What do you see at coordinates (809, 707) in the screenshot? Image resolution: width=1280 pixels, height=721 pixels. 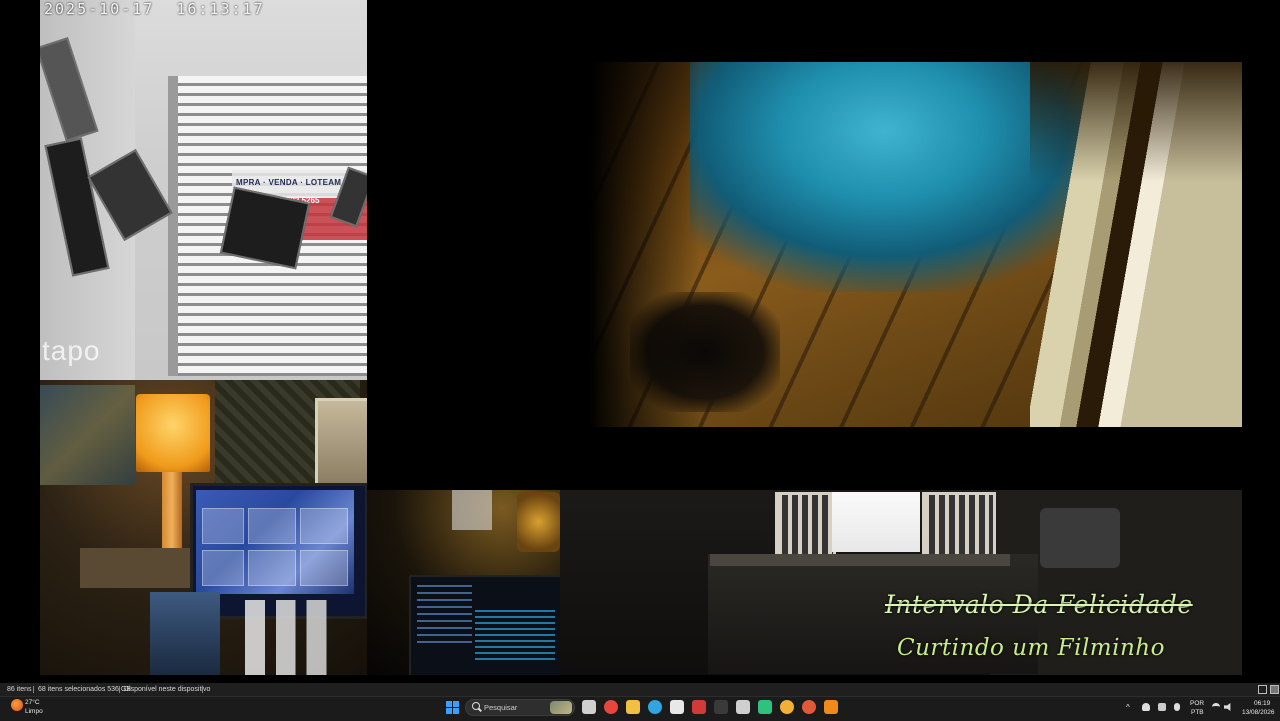 I see `chrome-alt-icon` at bounding box center [809, 707].